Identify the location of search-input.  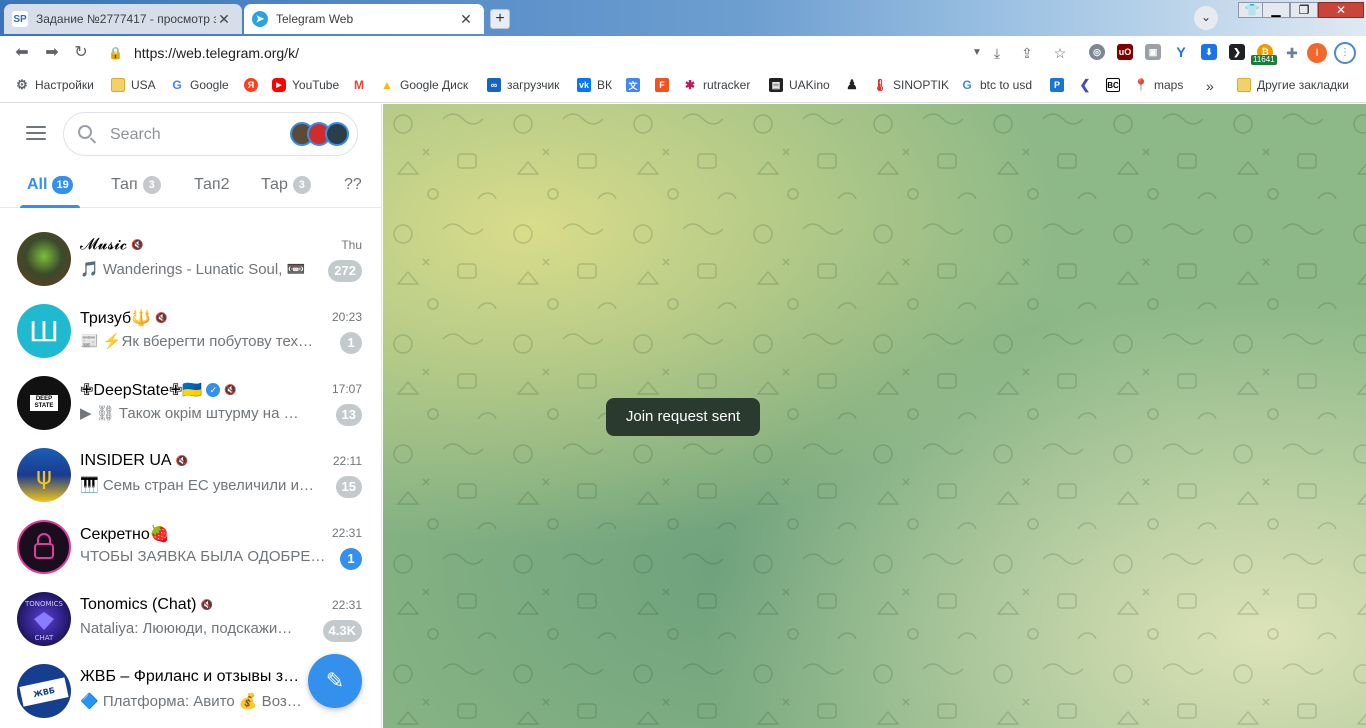
(195, 135).